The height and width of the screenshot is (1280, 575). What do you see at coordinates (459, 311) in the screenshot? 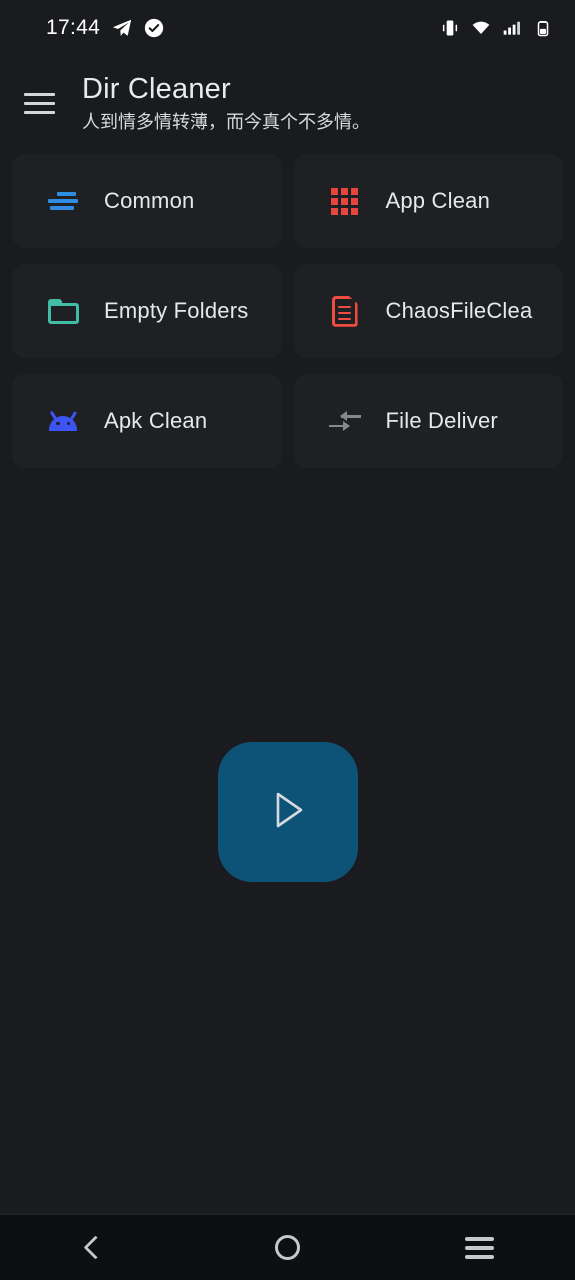
I see `card-label: ChaosFileClea` at bounding box center [459, 311].